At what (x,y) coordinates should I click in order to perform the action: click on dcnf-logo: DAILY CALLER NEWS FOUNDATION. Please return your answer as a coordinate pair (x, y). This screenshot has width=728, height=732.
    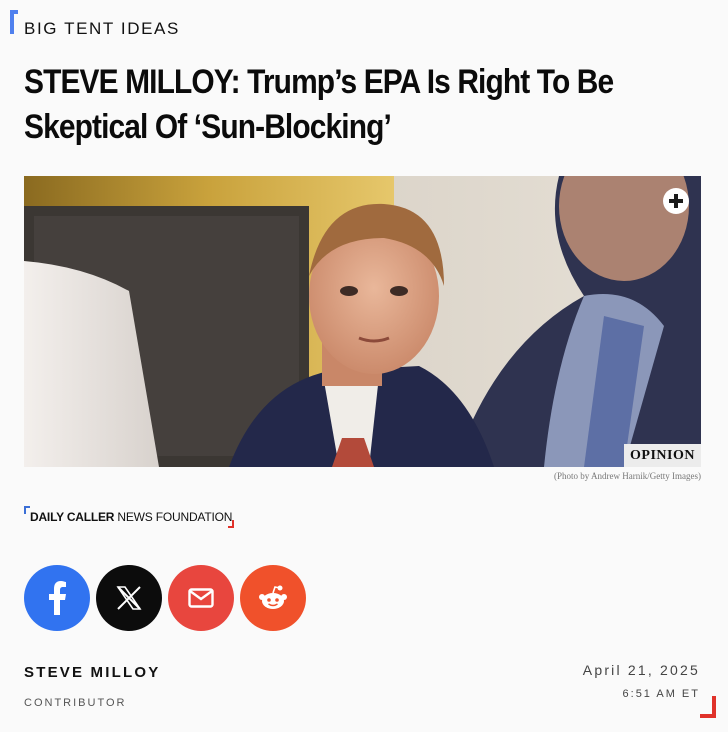
    Looking at the image, I should click on (129, 517).